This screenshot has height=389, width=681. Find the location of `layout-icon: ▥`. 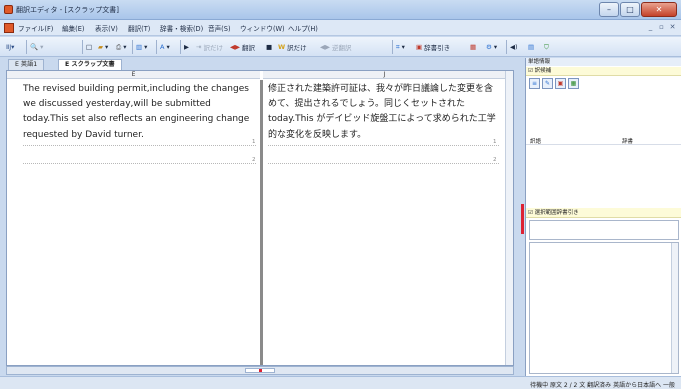

layout-icon: ▥ is located at coordinates (139, 47).